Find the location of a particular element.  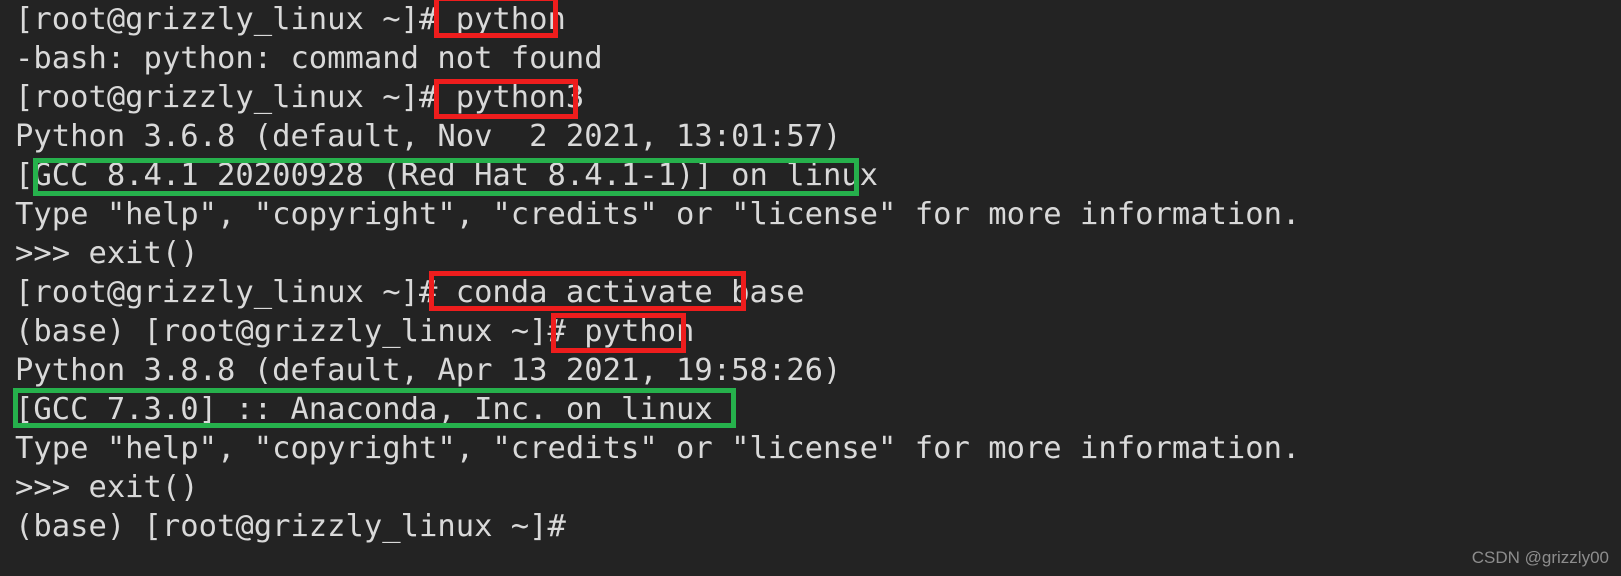

terminal-line: (base) [root@grizzly_linux ~]# python is located at coordinates (815, 331).